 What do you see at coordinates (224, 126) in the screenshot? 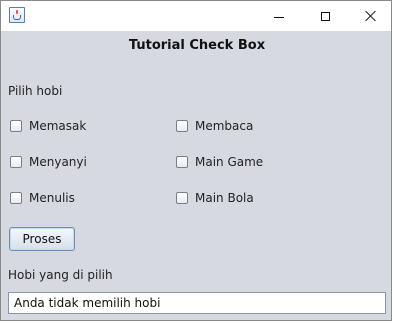
I see `checkbox-label: Membaca` at bounding box center [224, 126].